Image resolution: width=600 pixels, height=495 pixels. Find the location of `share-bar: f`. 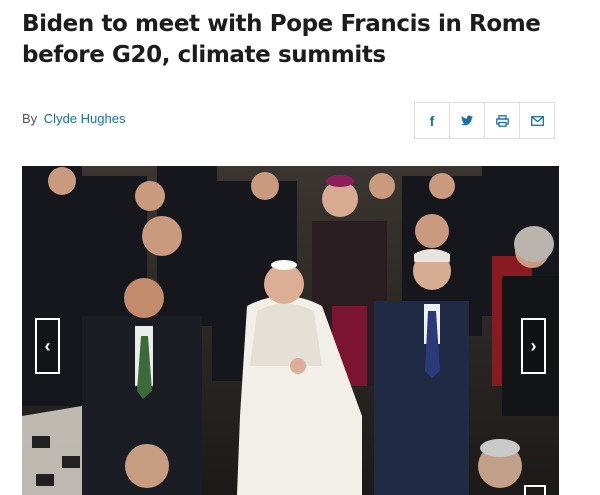

share-bar: f is located at coordinates (484, 120).